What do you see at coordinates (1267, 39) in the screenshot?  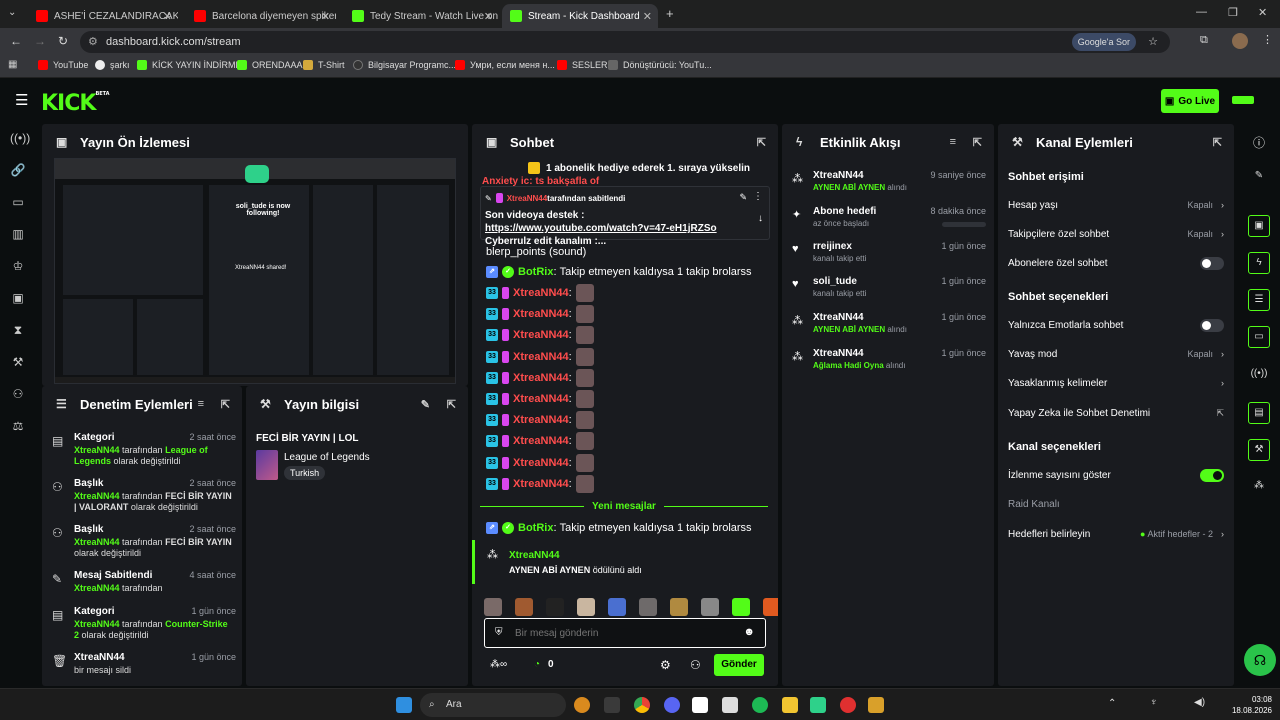 I see `browser-menu-icon: ⋮` at bounding box center [1267, 39].